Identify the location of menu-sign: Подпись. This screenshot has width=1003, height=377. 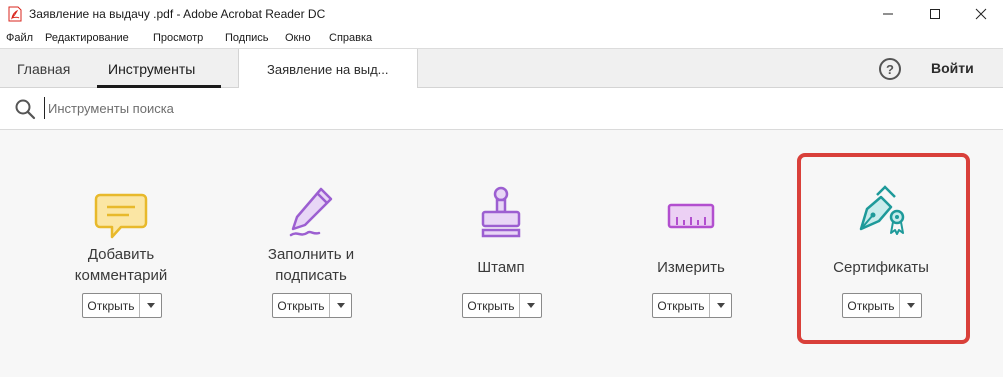
(247, 38).